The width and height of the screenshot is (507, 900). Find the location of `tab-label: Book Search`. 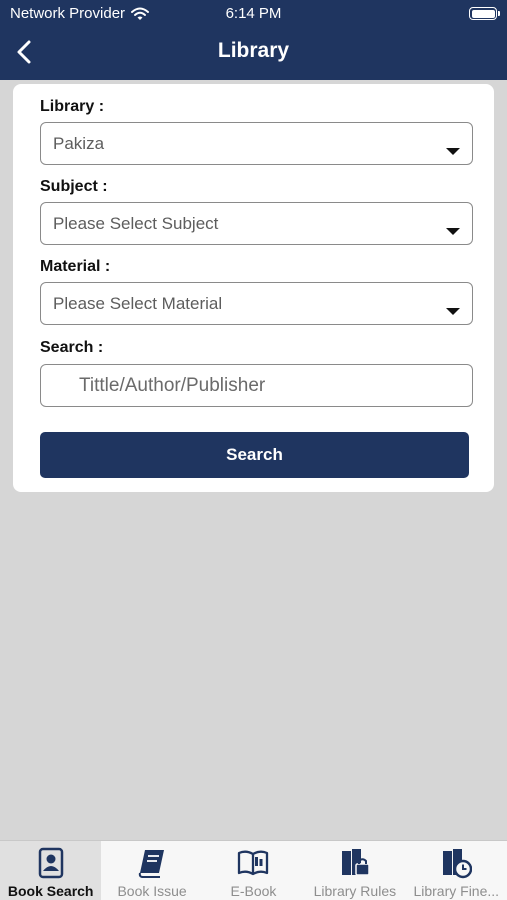

tab-label: Book Search is located at coordinates (50, 891).